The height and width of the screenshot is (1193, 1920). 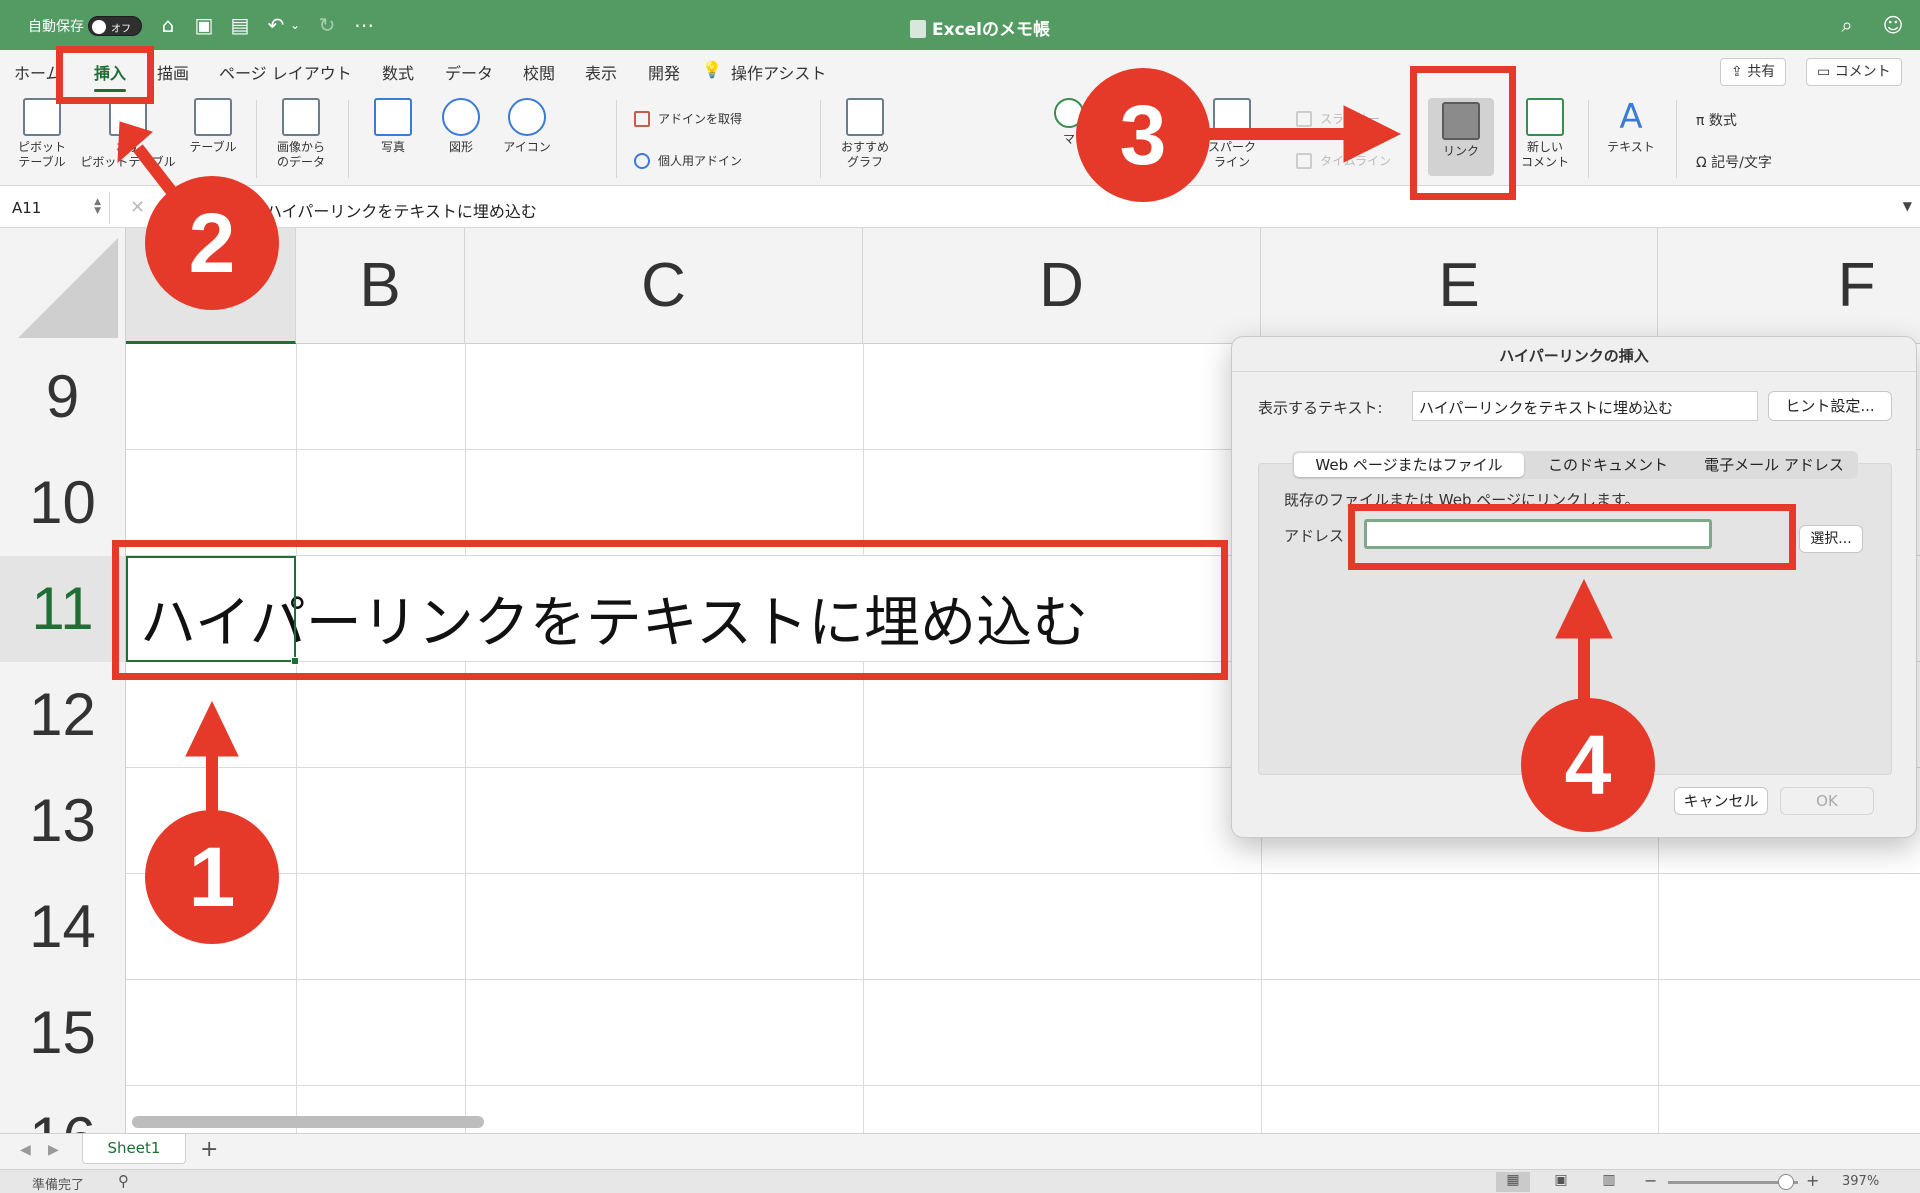 I want to click on tab-insert: 挿入, so click(x=110, y=76).